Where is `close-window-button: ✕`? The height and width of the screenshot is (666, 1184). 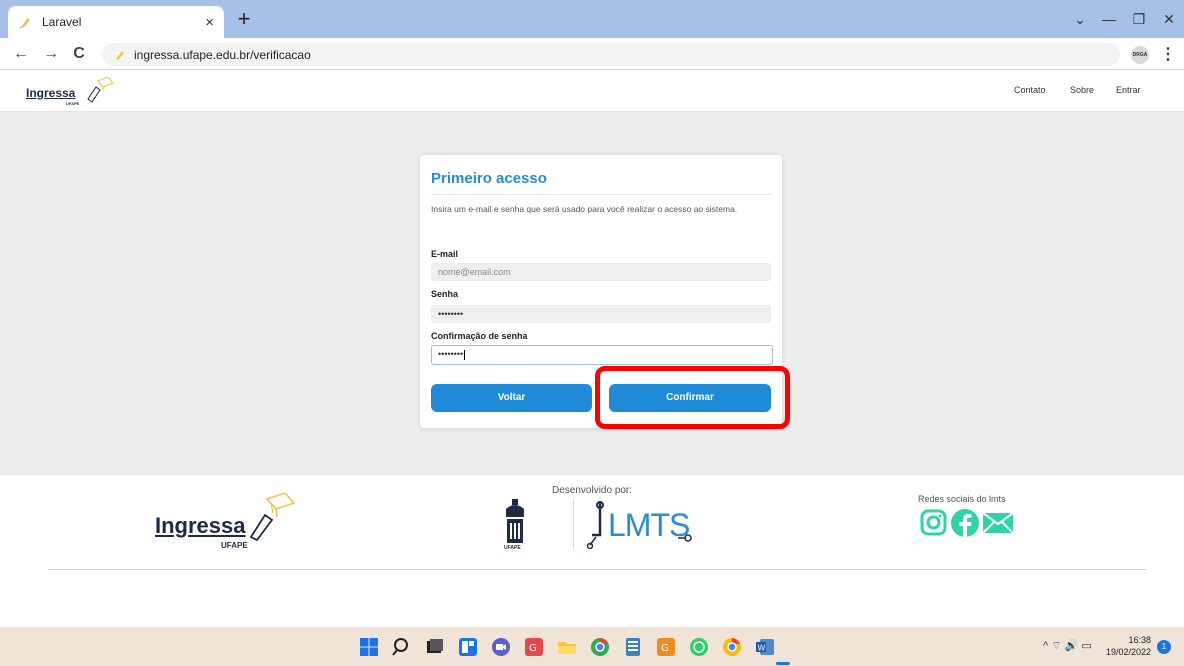 close-window-button: ✕ is located at coordinates (1169, 19).